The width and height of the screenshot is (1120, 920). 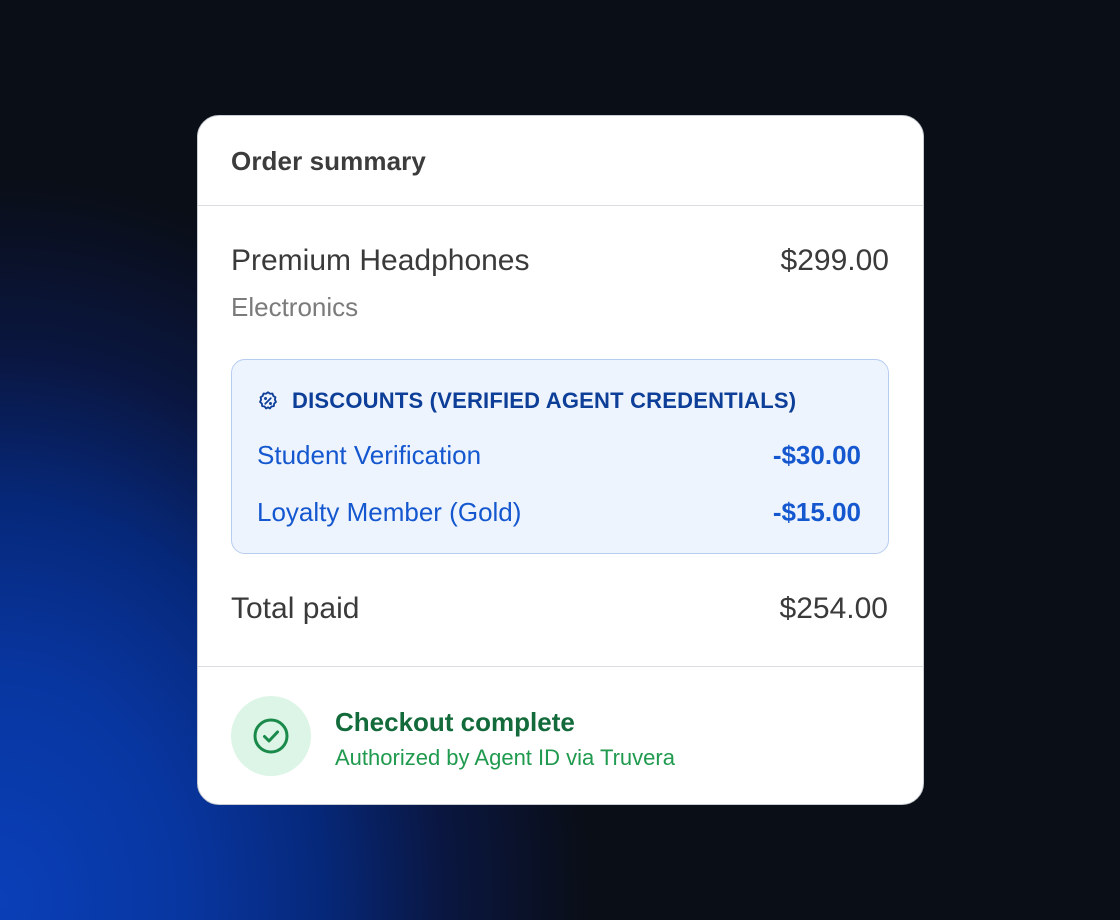 What do you see at coordinates (559, 512) in the screenshot?
I see `discount-row: Loyalty Member (Gold) -$15.00` at bounding box center [559, 512].